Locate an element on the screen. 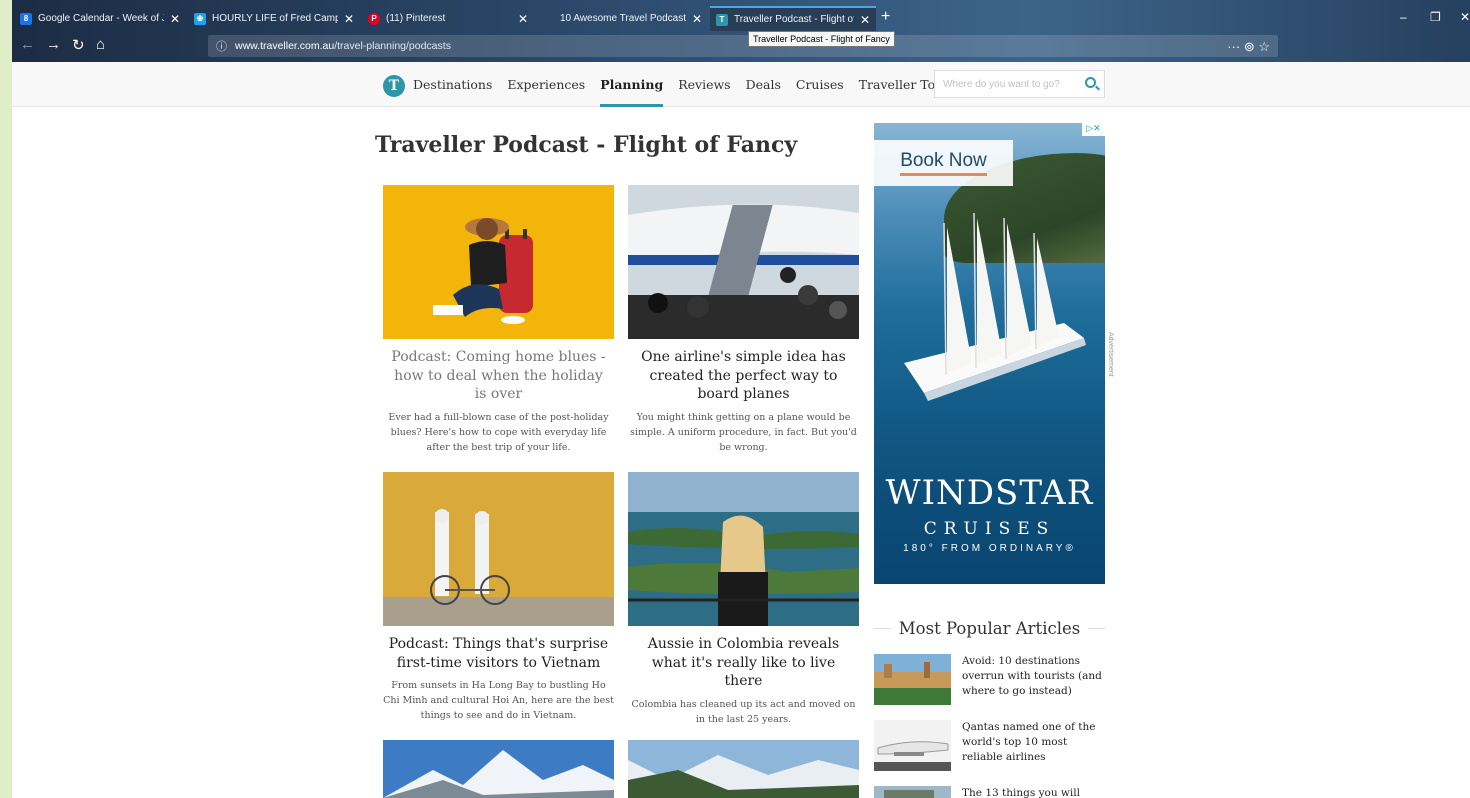  colombia-lake-photo is located at coordinates (743, 549).